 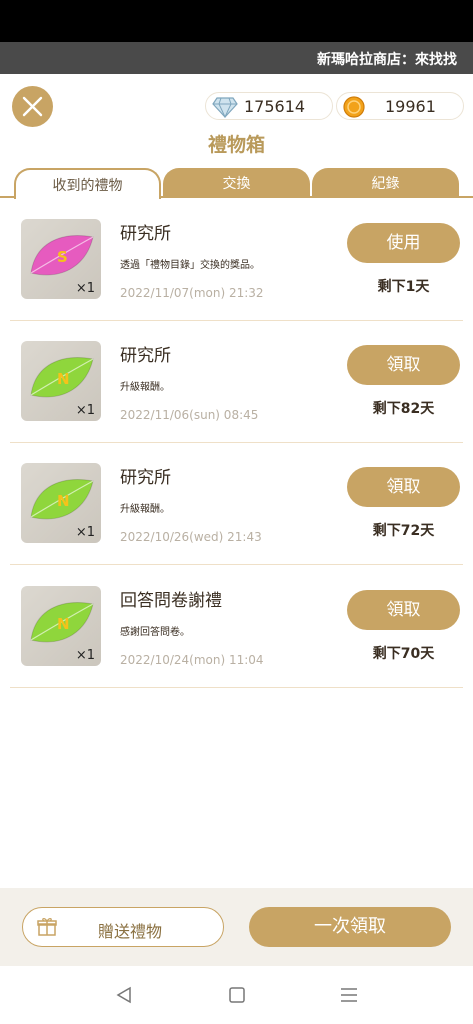 What do you see at coordinates (236, 504) in the screenshot?
I see `gift-row: N ×1 研究所升級報酬。 2022/10/26(wed) 21:43 領取剩下72天` at bounding box center [236, 504].